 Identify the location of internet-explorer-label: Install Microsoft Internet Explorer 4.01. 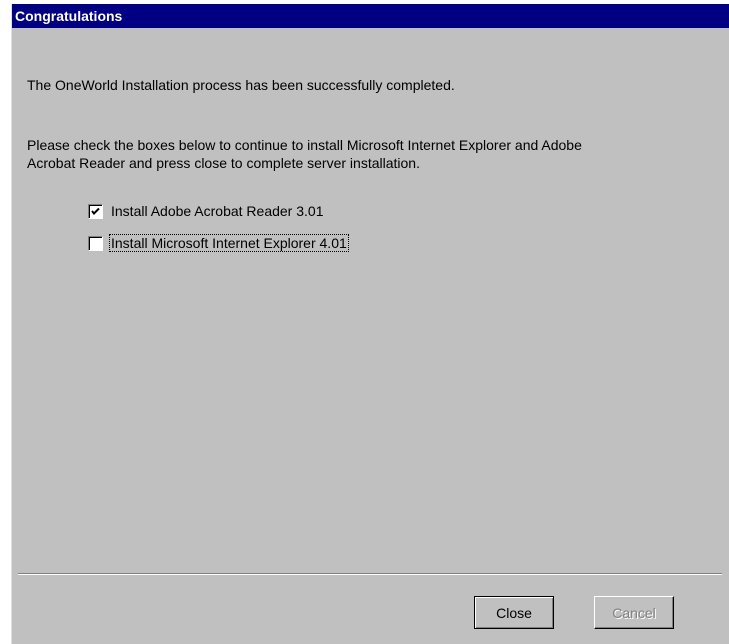
(229, 243).